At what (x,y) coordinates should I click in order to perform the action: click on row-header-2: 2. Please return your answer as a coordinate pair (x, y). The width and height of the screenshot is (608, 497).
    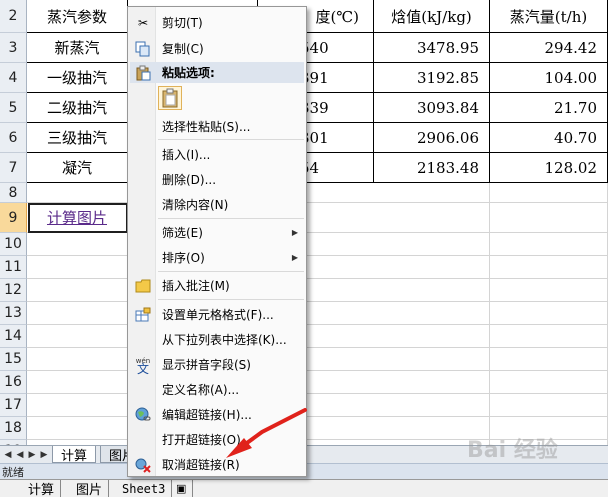
    Looking at the image, I should click on (13, 16).